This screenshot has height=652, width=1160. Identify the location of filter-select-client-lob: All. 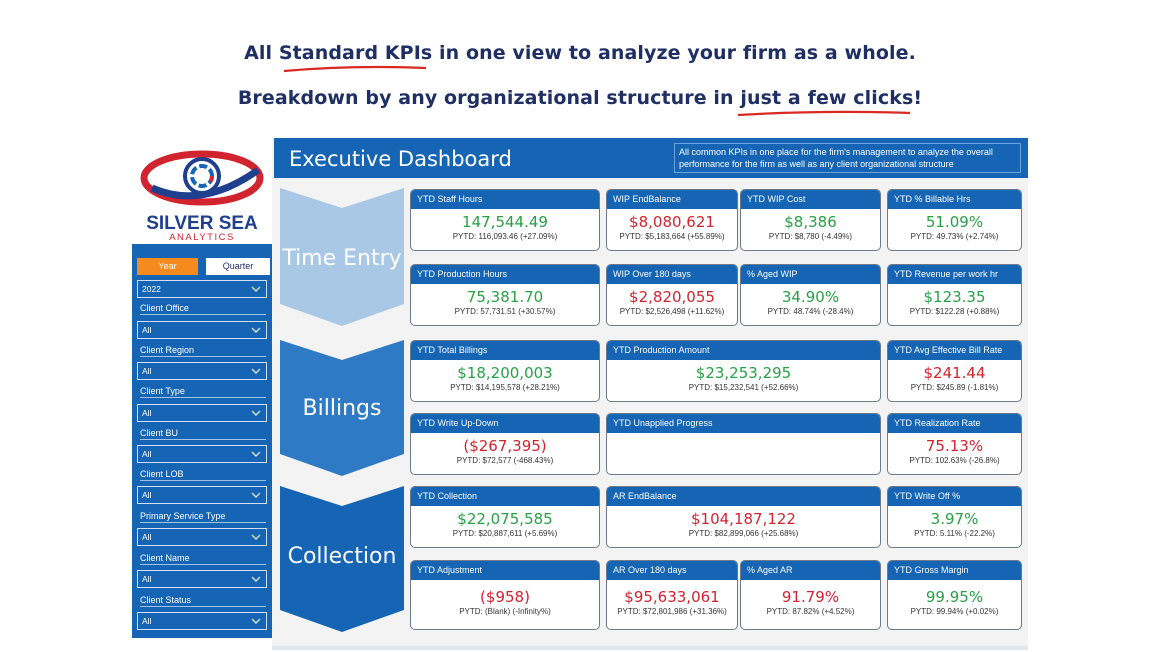
(202, 495).